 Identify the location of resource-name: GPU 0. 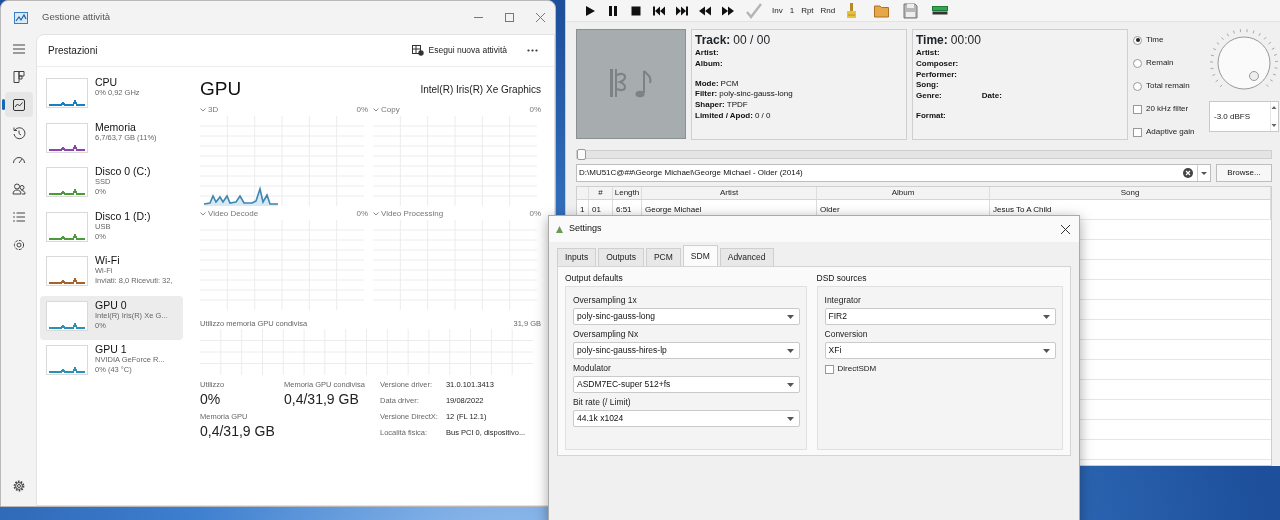
(111, 304).